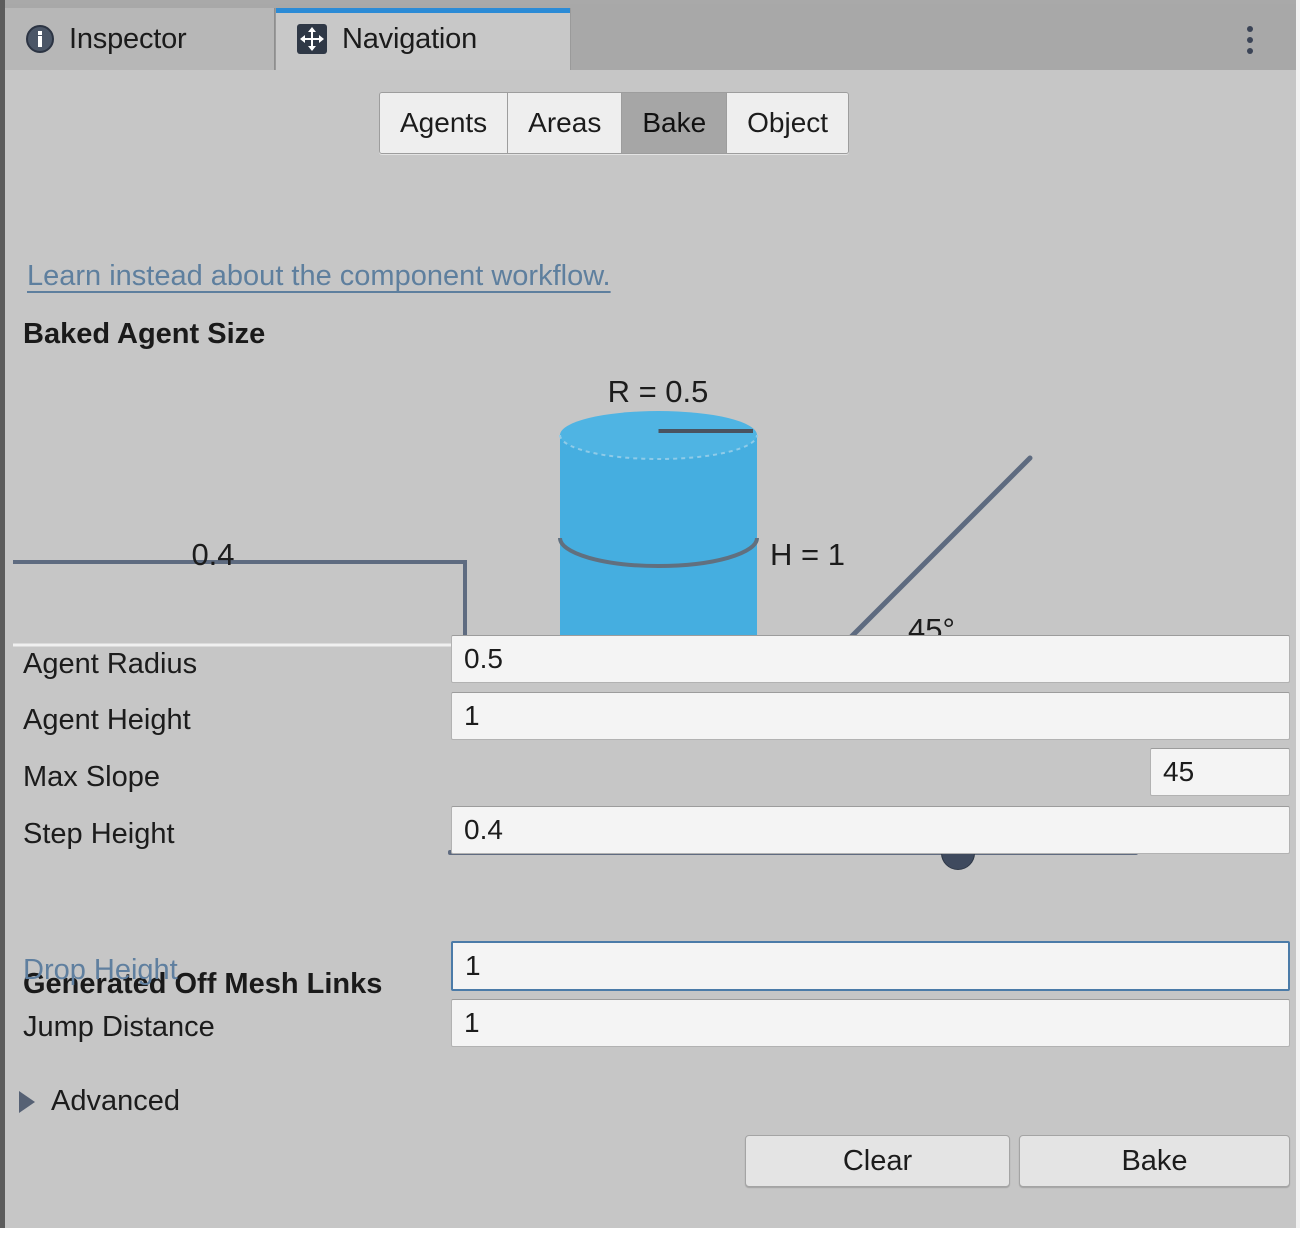  I want to click on label-jump-distance: Jump Distance, so click(119, 1027).